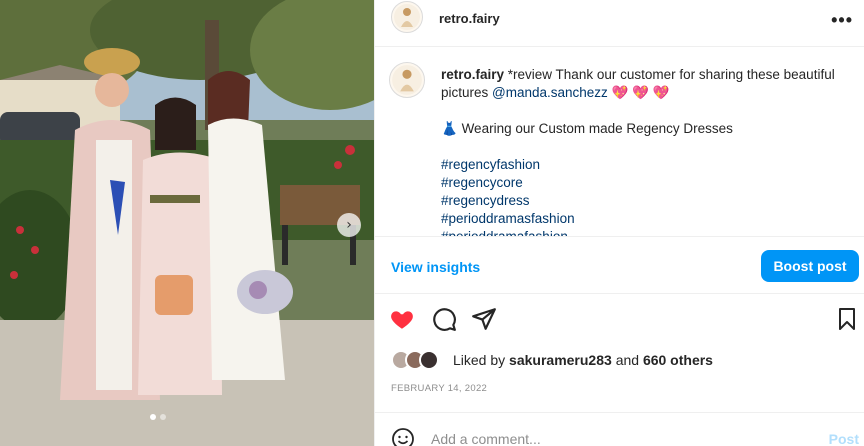  Describe the element at coordinates (619, 320) in the screenshot. I see `action-bar` at that location.